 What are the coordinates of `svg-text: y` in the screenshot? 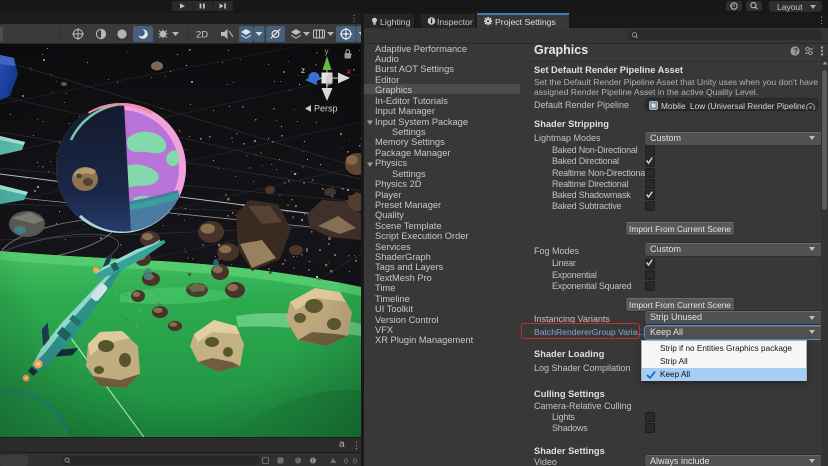 It's located at (327, 51).